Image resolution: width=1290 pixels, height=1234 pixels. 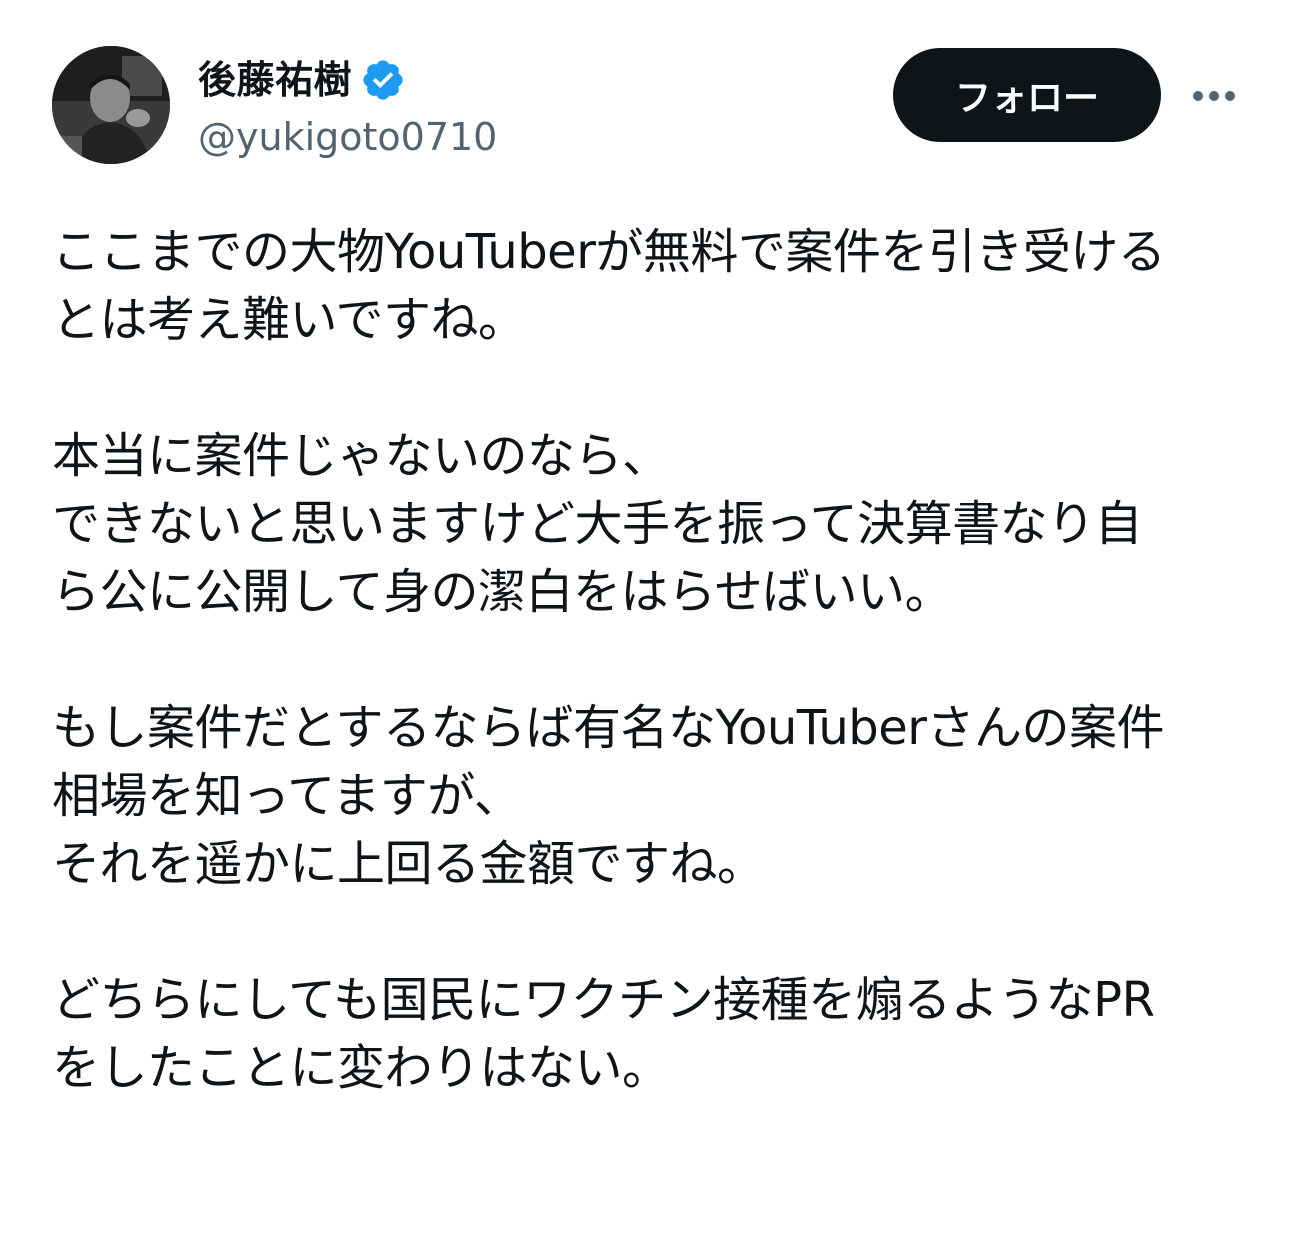 I want to click on tweet-line: できないと思いますけど大手を振って決算書なり自, so click(x=597, y=524).